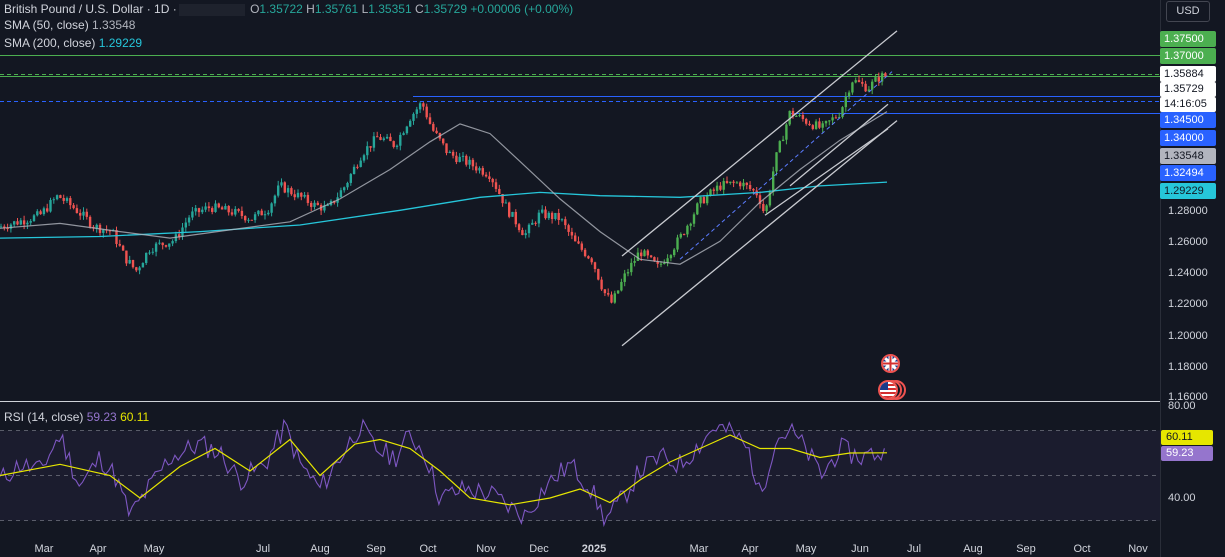 The height and width of the screenshot is (557, 1225). Describe the element at coordinates (114, 25) in the screenshot. I see `sma50-value: 1.33548` at that location.